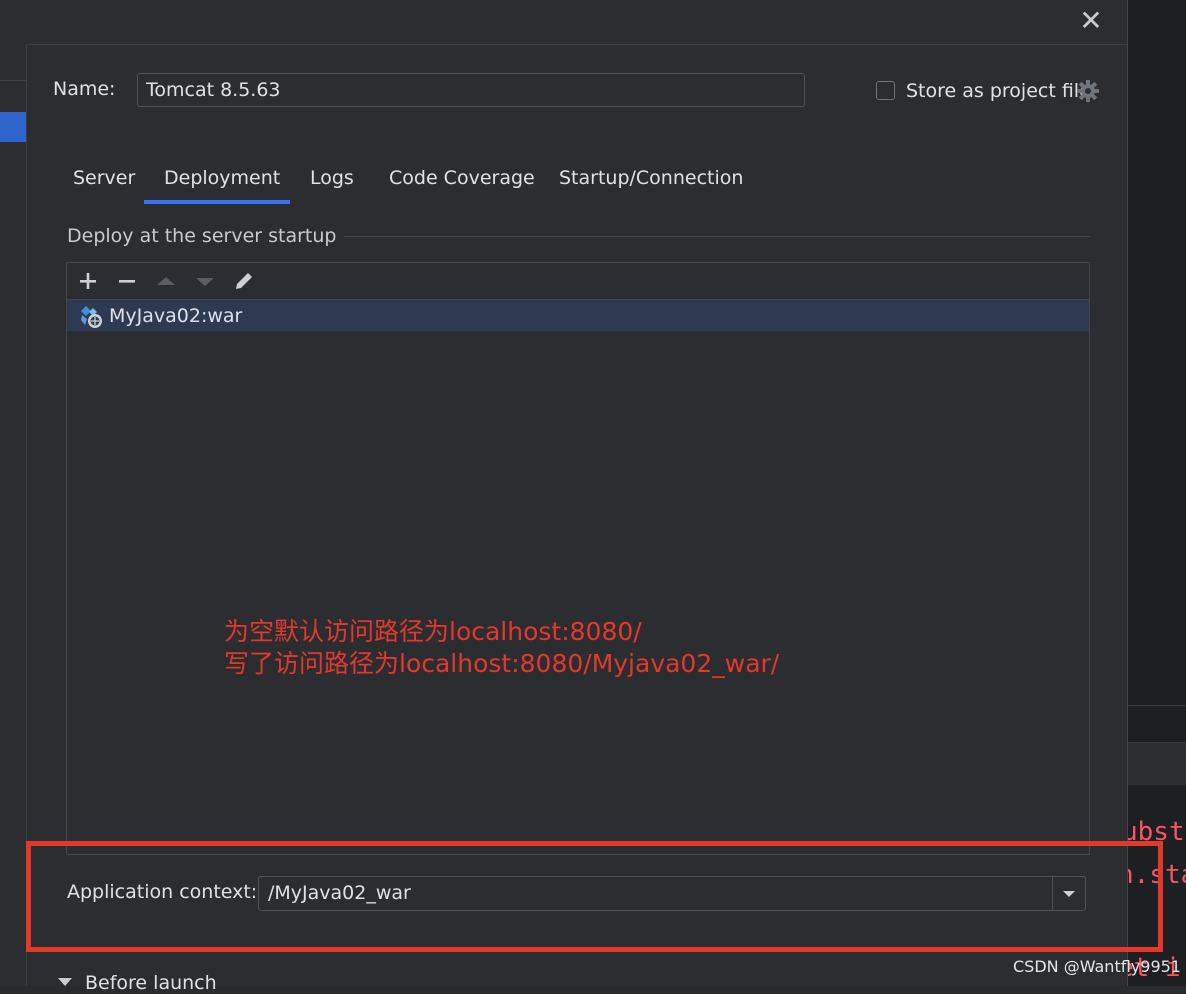  I want to click on artifact-label: MyJava02:war, so click(176, 316).